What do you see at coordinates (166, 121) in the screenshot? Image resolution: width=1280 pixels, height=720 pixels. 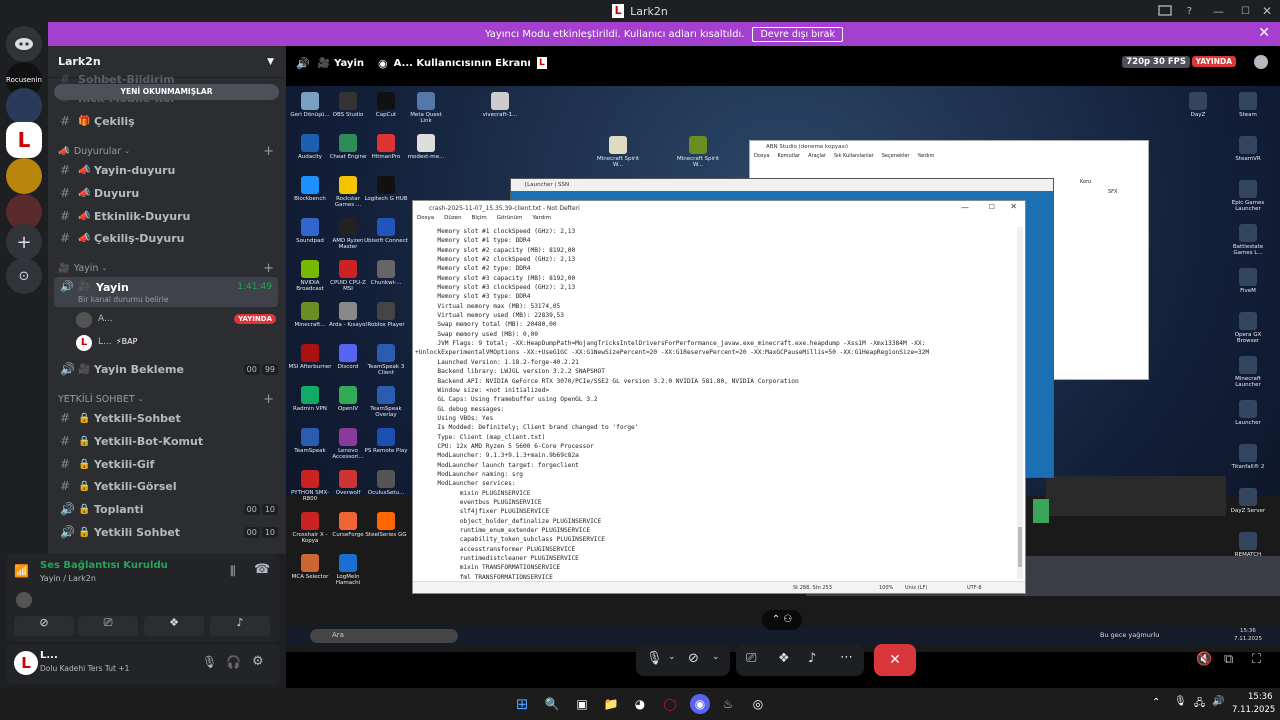 I see `channel-cekilis: # 🎁 Çekiliş` at bounding box center [166, 121].